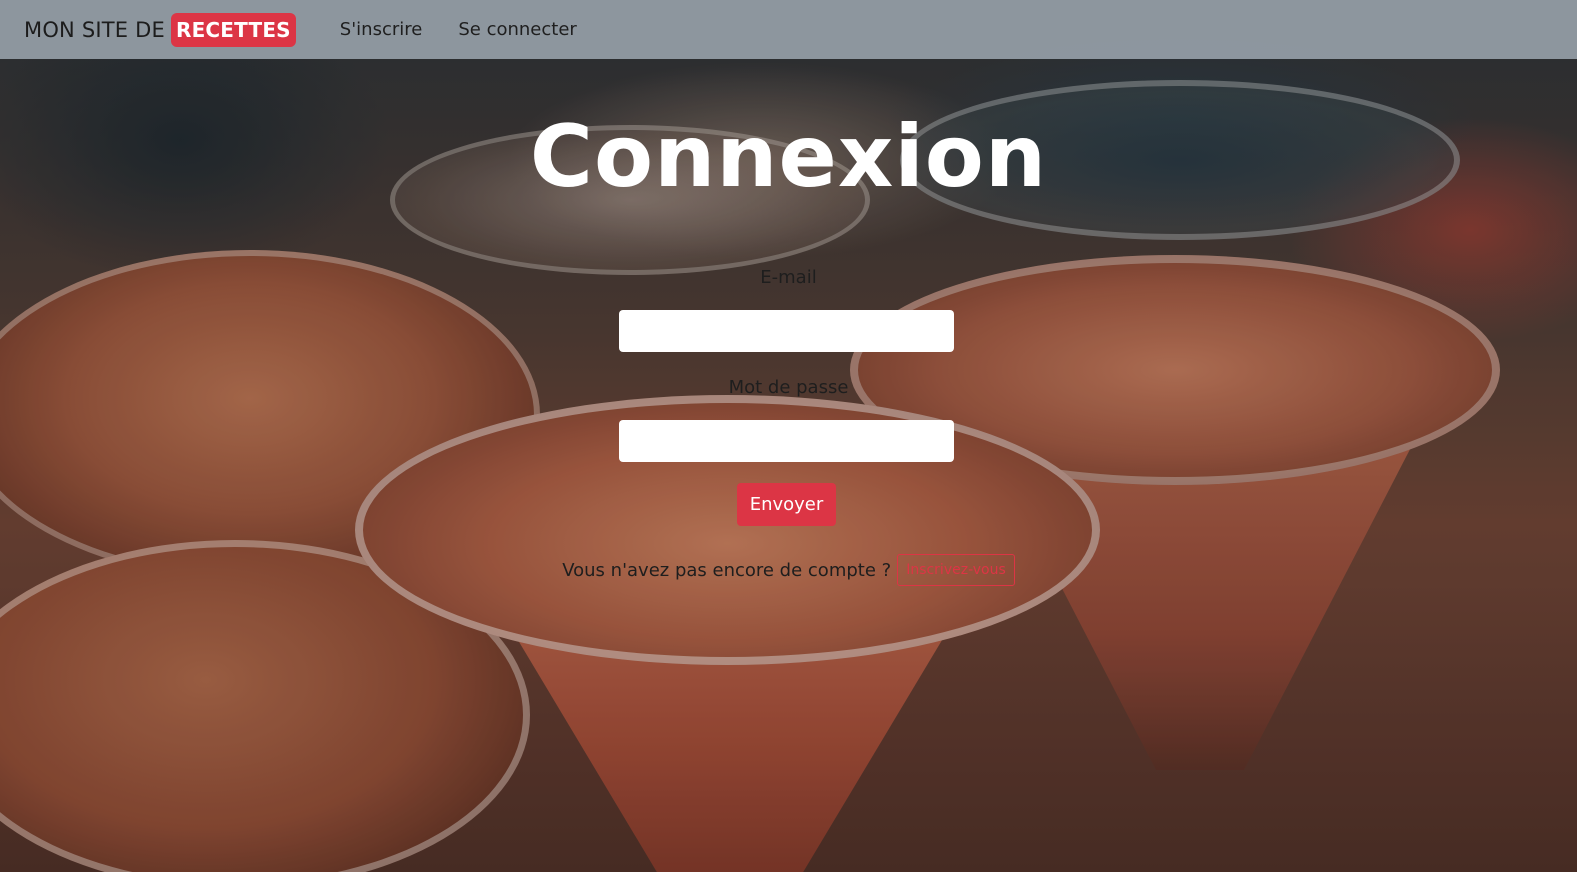 The height and width of the screenshot is (872, 1577). Describe the element at coordinates (727, 570) in the screenshot. I see `signup-prompt: Vous n'avez pas encore de compte ?` at that location.